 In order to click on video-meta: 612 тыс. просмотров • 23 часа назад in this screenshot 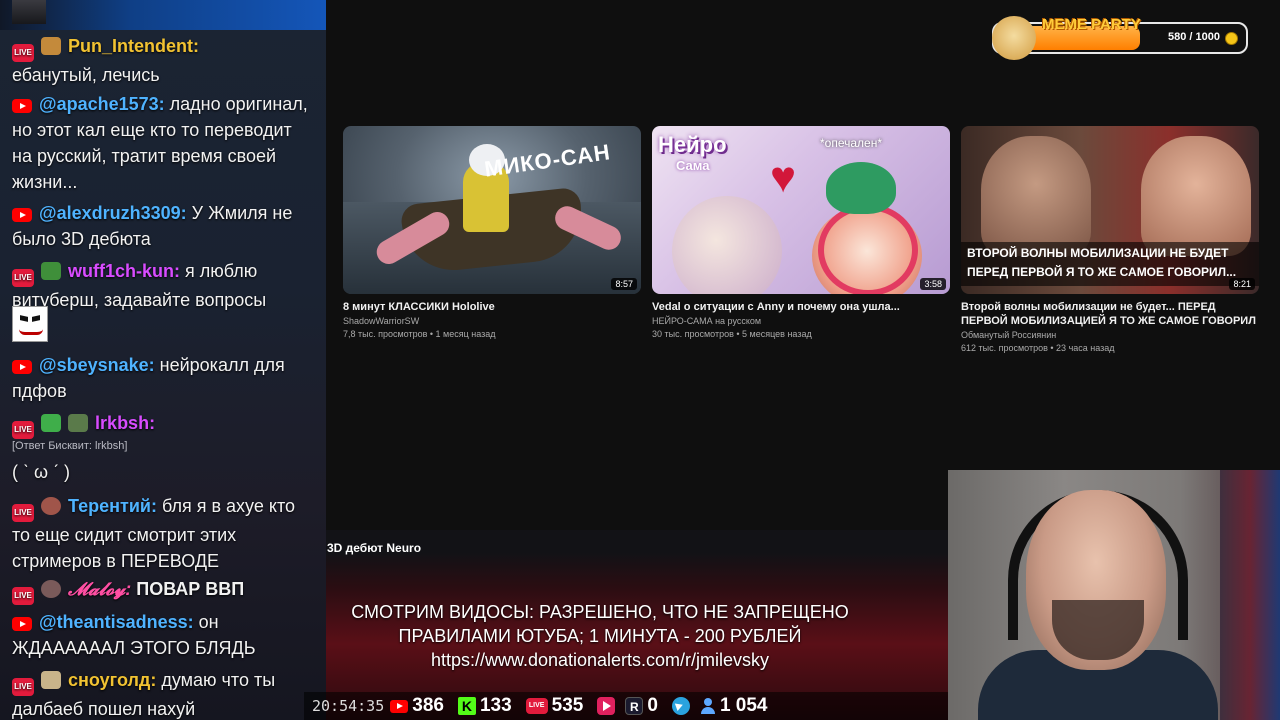, I will do `click(1038, 348)`.